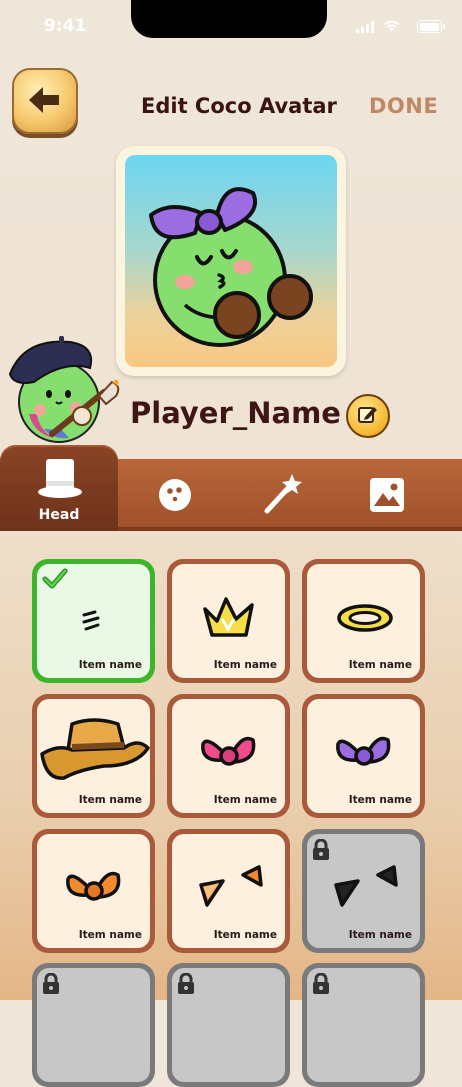 This screenshot has height=1087, width=462. I want to click on tab-face, so click(175, 493).